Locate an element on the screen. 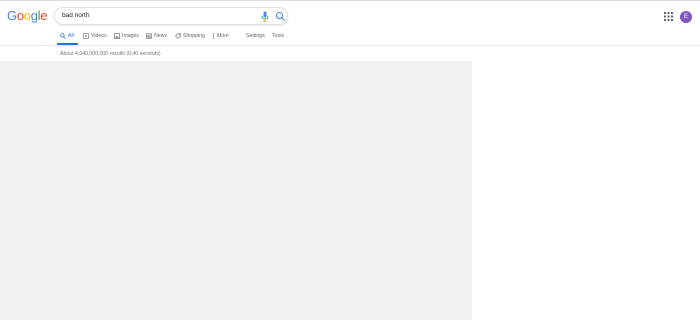 The image size is (700, 320). tab-images: Images is located at coordinates (126, 38).